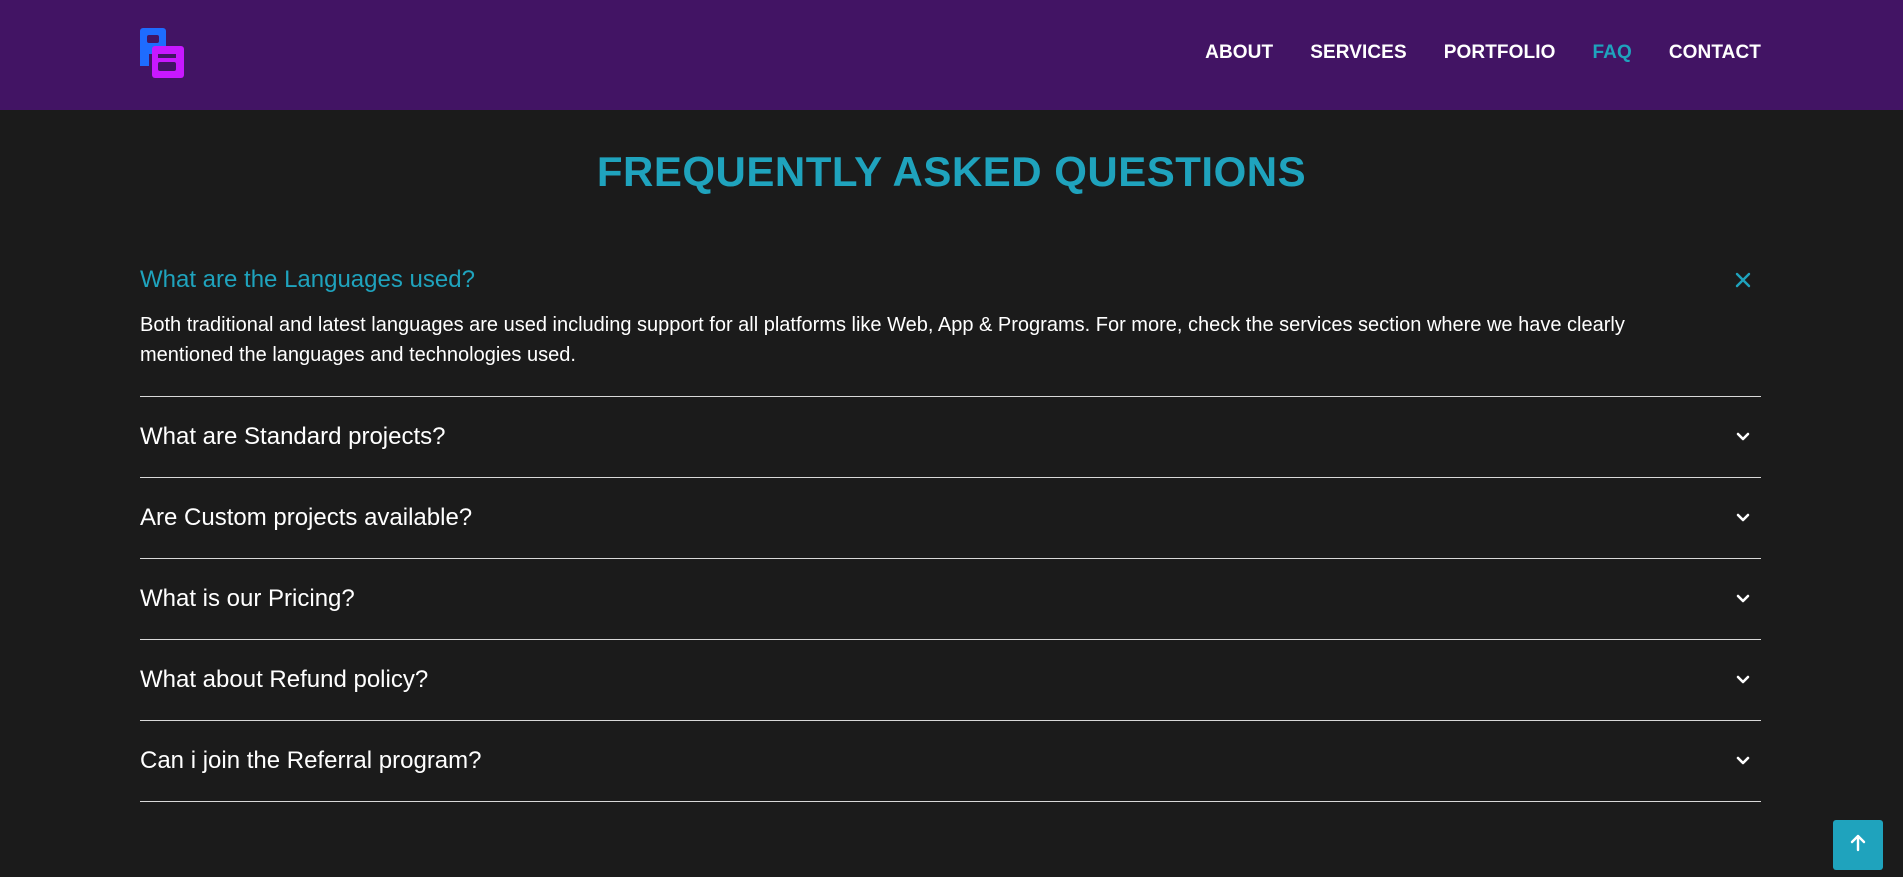 The height and width of the screenshot is (877, 1903). Describe the element at coordinates (162, 53) in the screenshot. I see `logo` at that location.